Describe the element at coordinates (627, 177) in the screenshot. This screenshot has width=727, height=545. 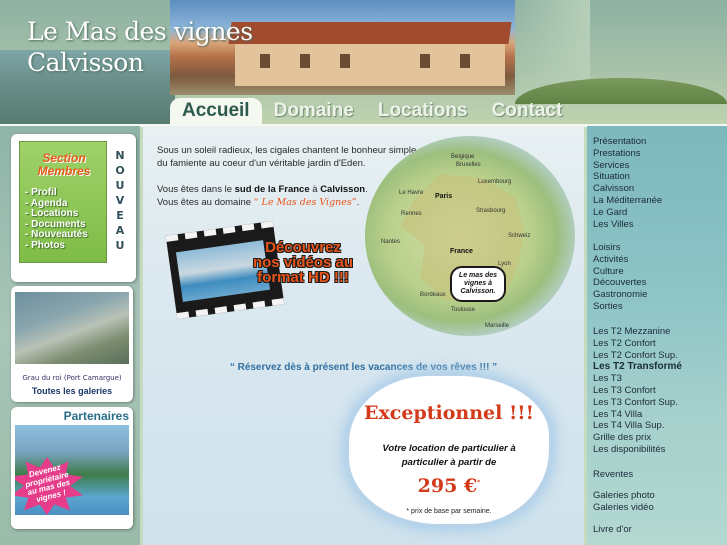
I see `menu-item-situation: Situation` at that location.